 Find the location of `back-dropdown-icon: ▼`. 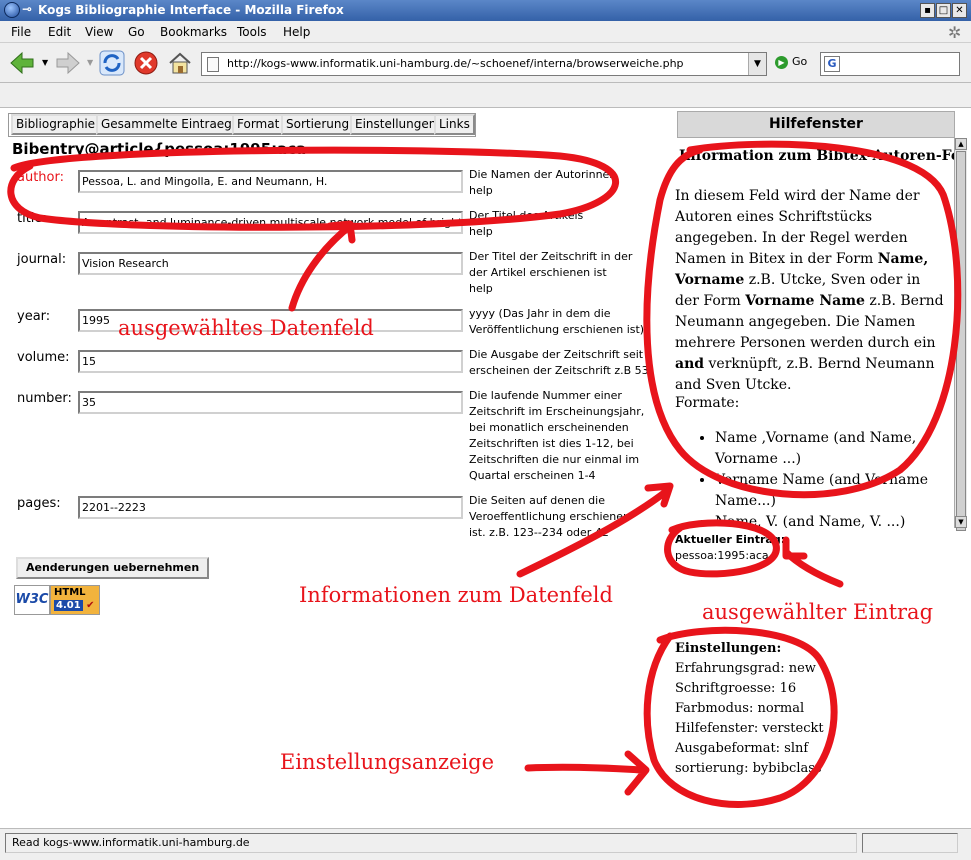

back-dropdown-icon: ▼ is located at coordinates (45, 62).